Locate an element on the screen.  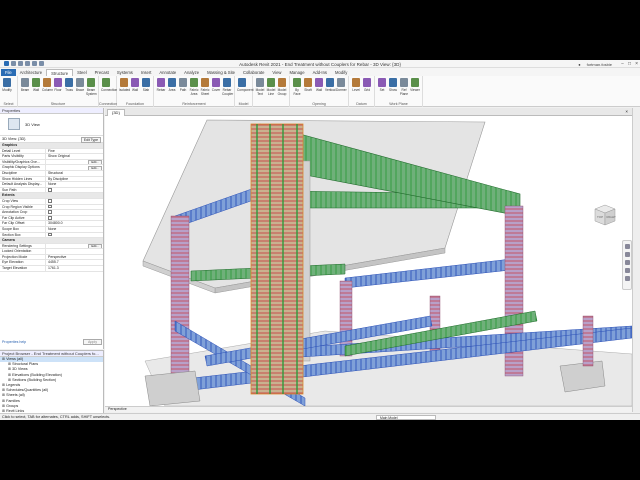
close-button: × is located at coordinates (636, 64).